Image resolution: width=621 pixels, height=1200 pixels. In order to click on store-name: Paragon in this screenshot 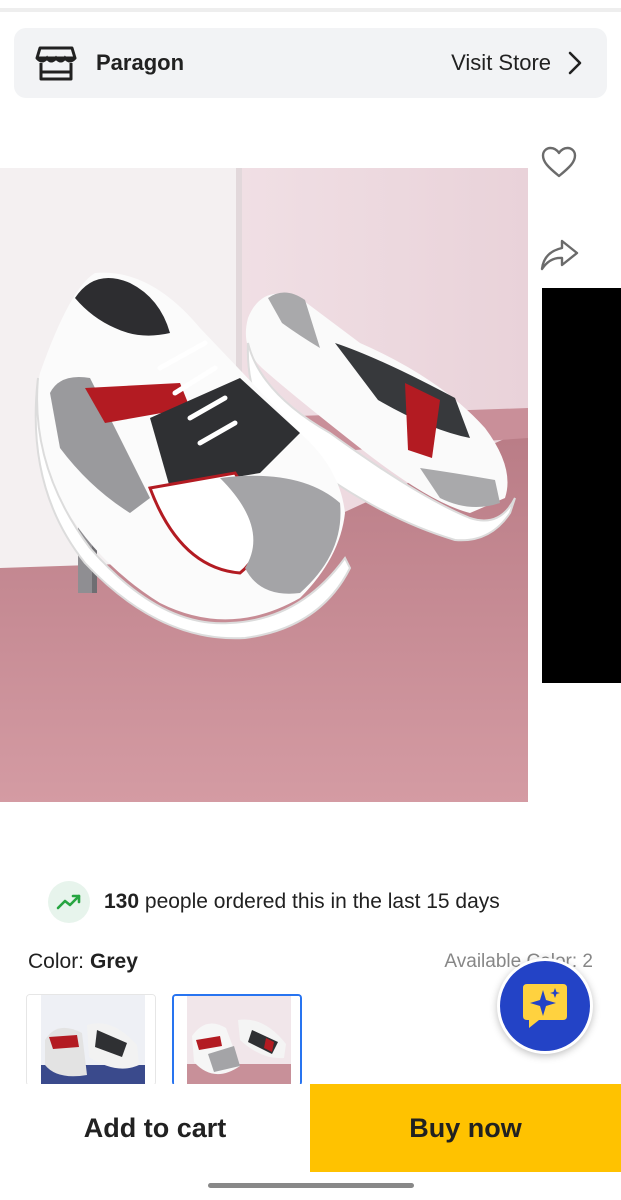, I will do `click(140, 62)`.